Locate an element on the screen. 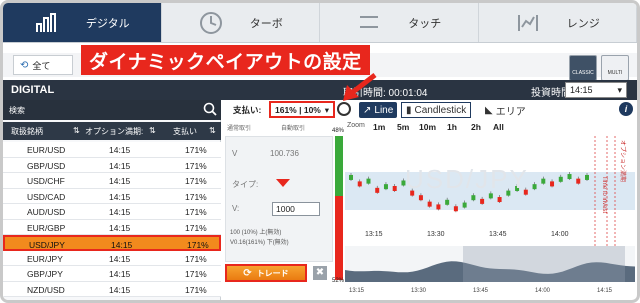 The height and width of the screenshot is (303, 640). subtab-all-label: 全て is located at coordinates (41, 65).